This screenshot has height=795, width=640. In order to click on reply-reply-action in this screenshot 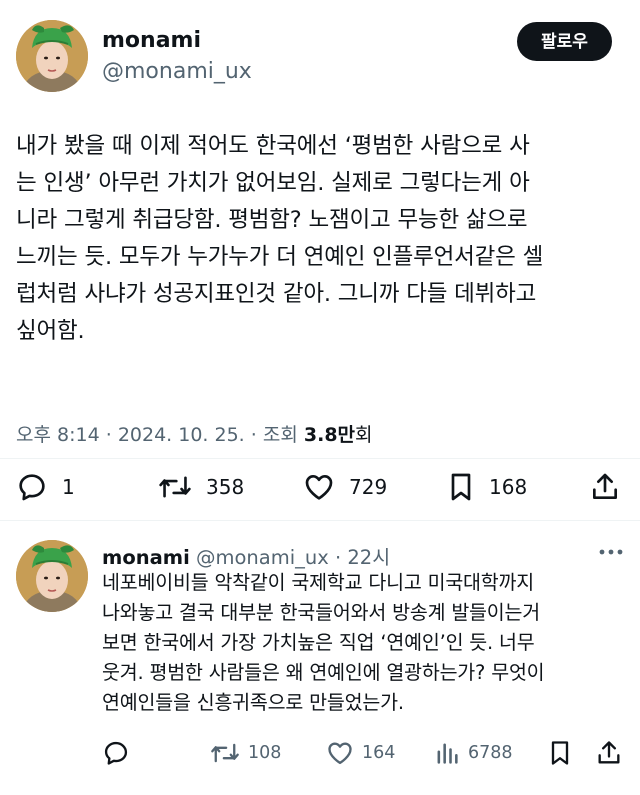, I will do `click(116, 753)`.